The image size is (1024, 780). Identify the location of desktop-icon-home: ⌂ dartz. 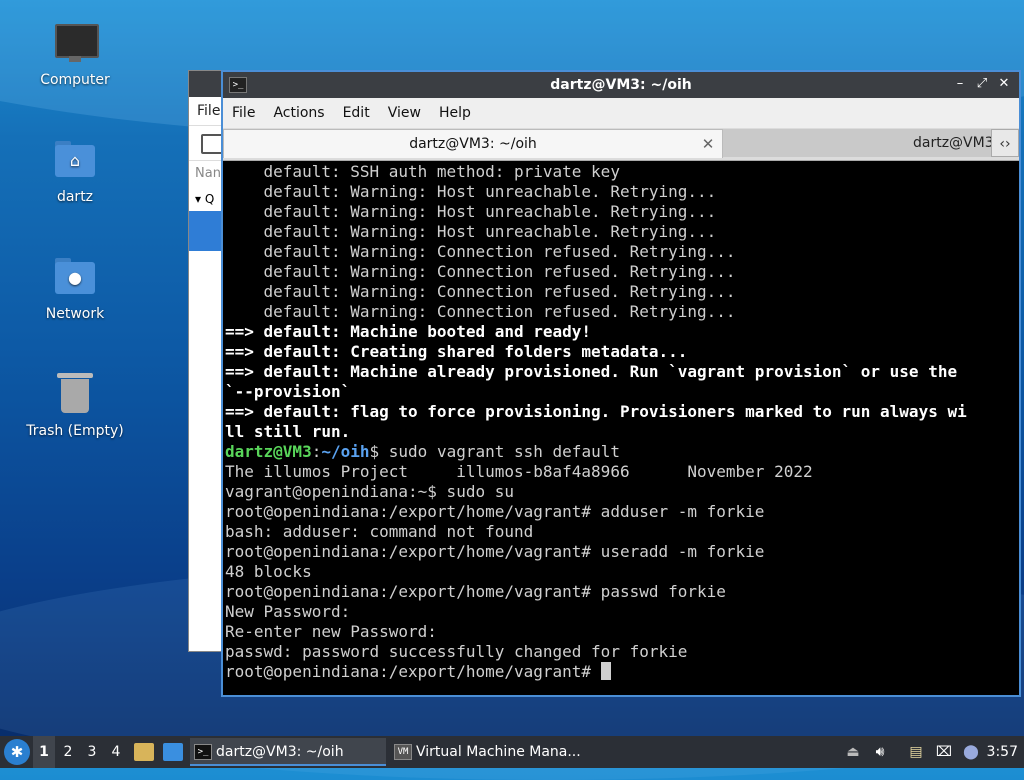
(75, 171).